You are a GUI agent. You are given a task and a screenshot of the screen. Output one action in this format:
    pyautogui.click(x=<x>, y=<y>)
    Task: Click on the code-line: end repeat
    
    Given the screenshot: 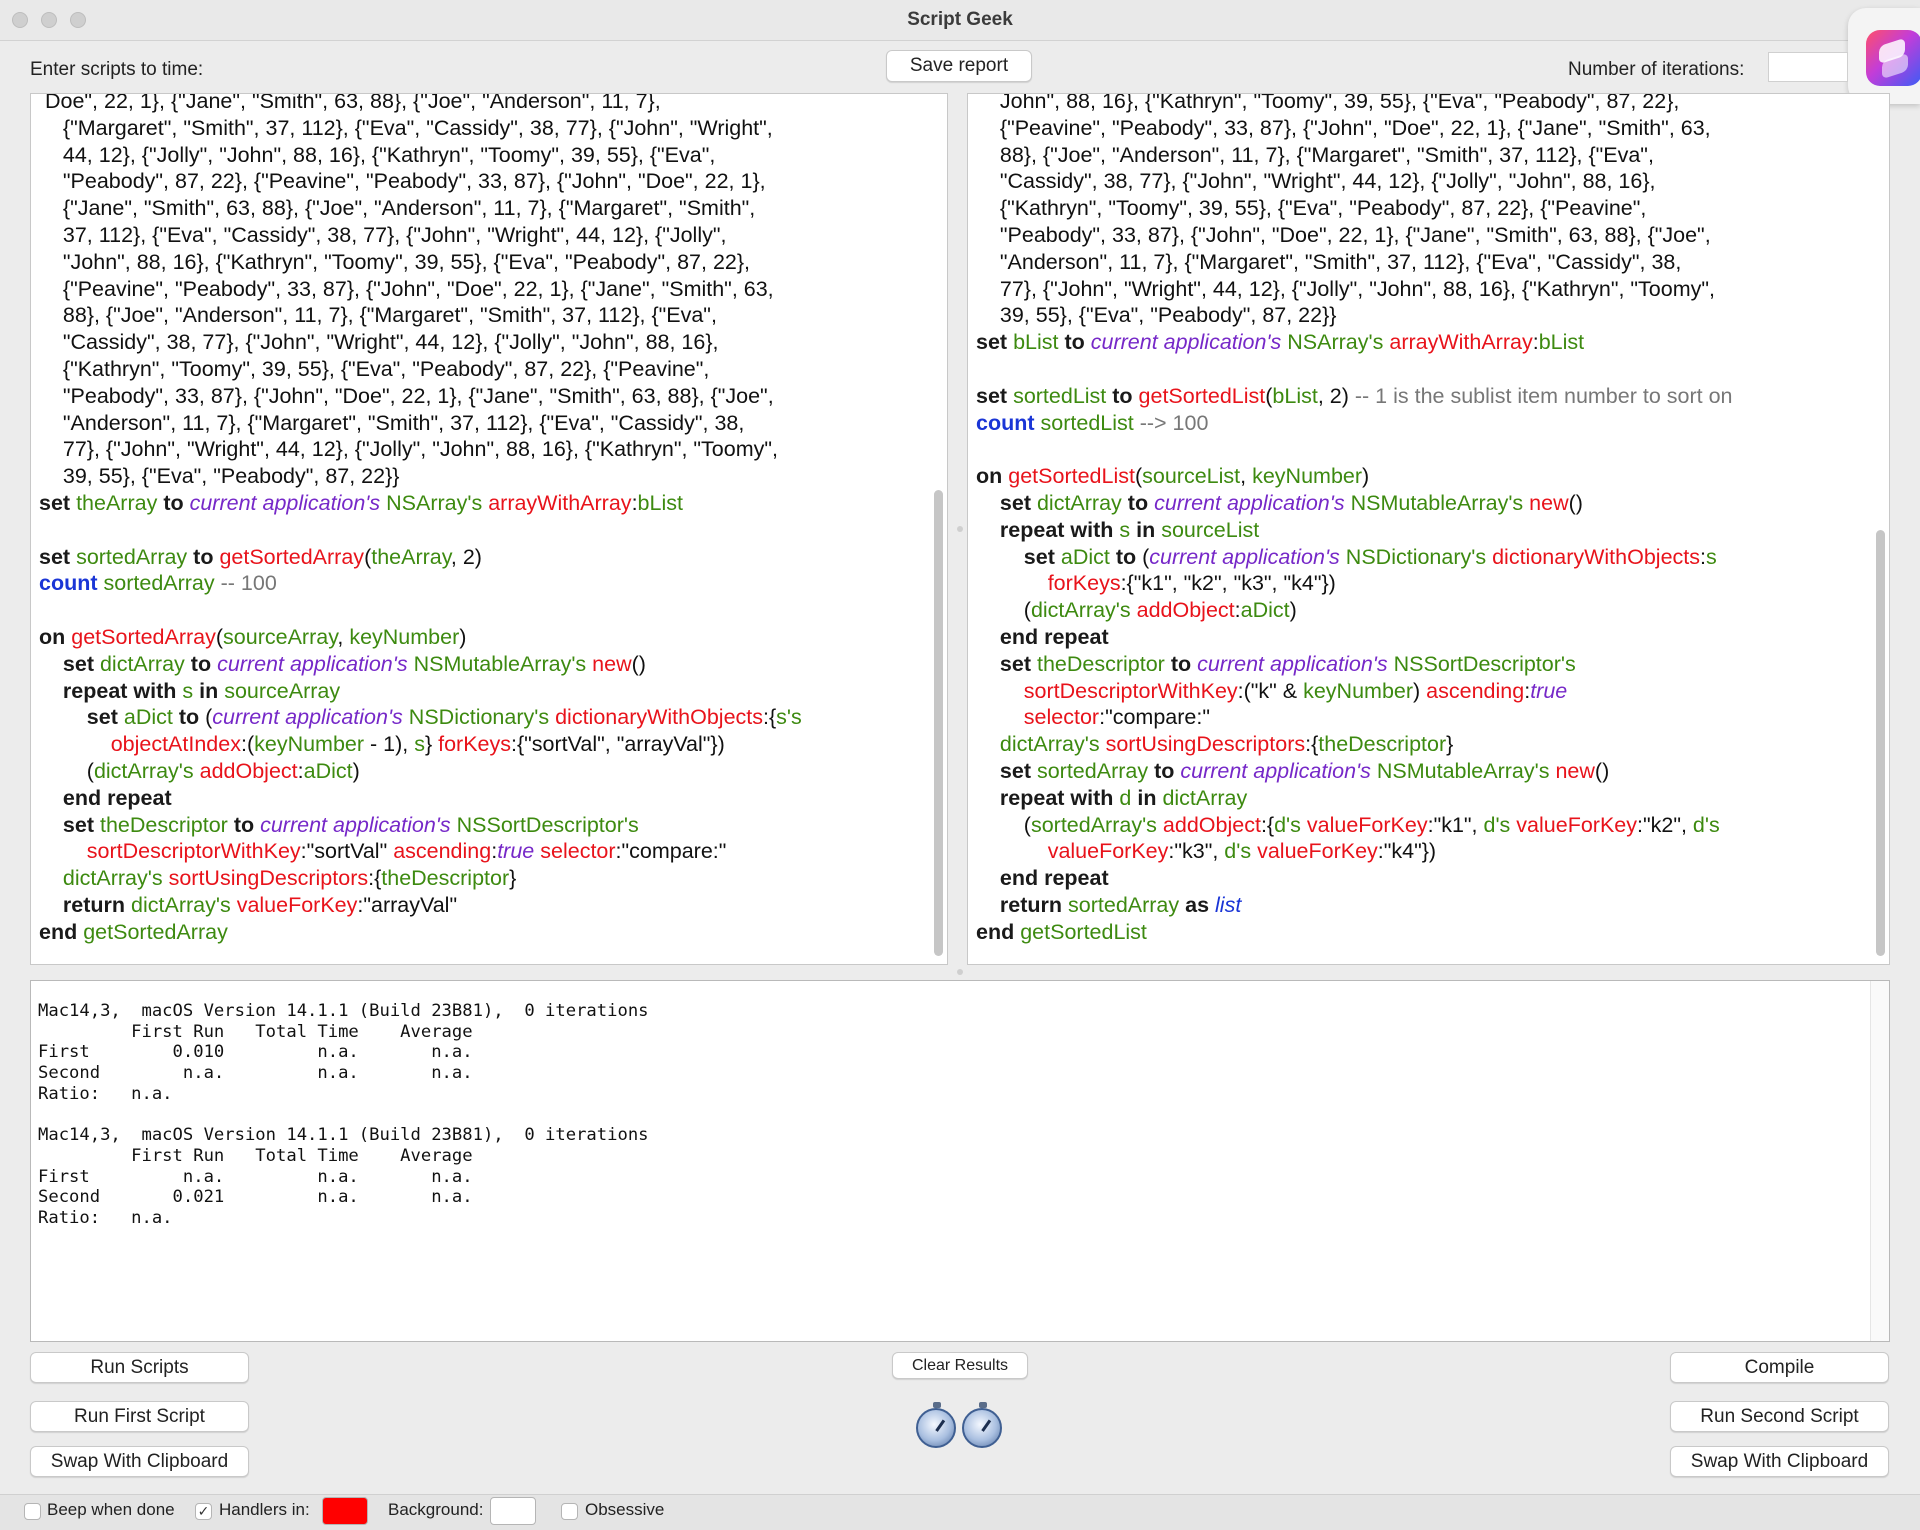 What is the action you would take?
    pyautogui.click(x=1421, y=637)
    